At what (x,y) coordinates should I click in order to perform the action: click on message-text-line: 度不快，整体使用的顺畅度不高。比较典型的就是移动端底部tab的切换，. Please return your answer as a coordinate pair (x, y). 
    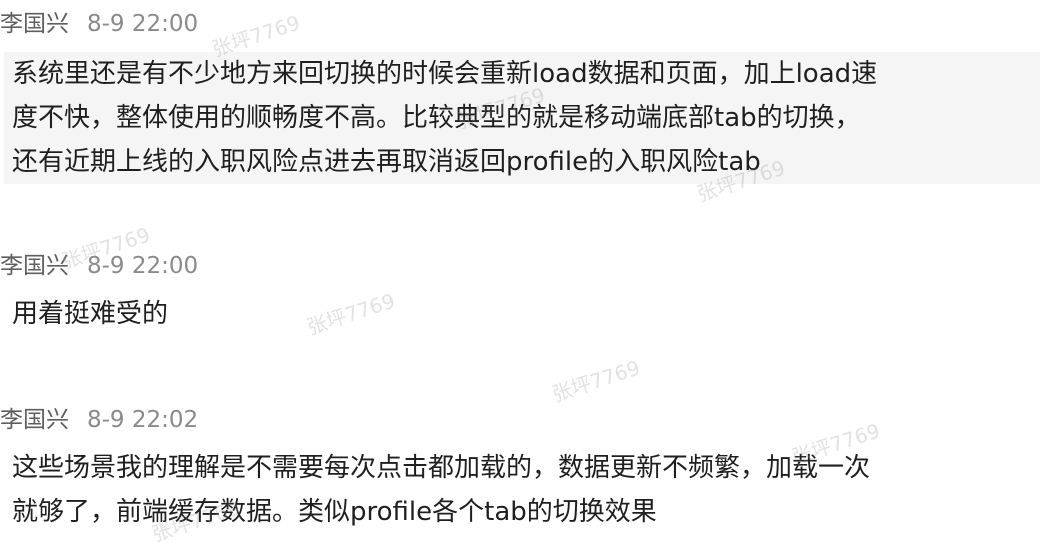
    Looking at the image, I should click on (436, 118).